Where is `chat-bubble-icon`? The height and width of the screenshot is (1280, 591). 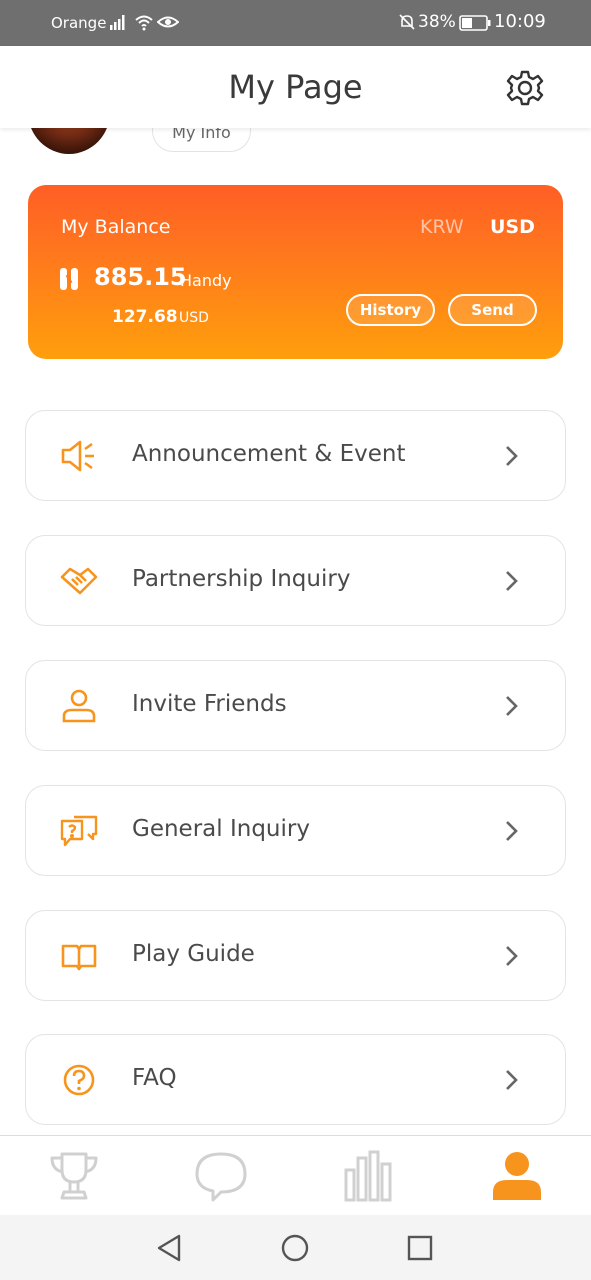
chat-bubble-icon is located at coordinates (221, 1176).